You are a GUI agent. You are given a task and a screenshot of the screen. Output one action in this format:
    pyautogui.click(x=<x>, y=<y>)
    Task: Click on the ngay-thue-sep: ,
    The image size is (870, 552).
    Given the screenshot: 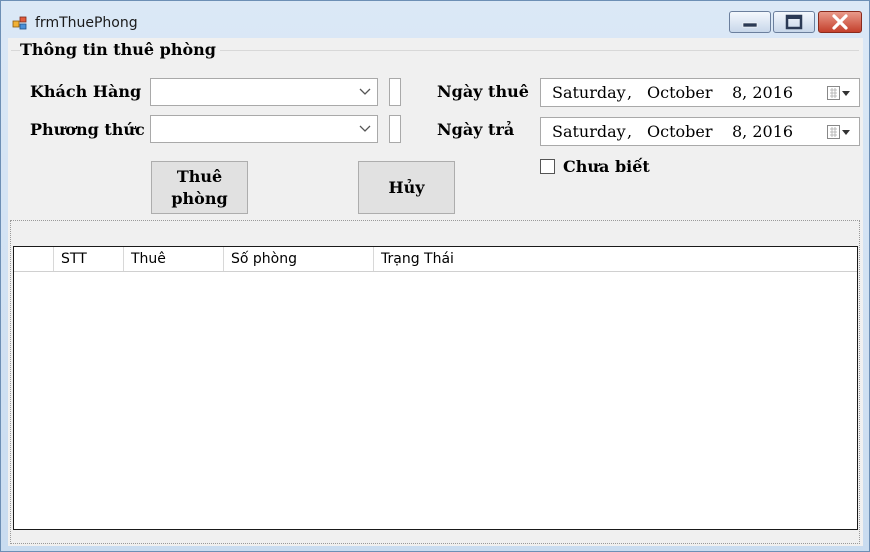 What is the action you would take?
    pyautogui.click(x=630, y=92)
    